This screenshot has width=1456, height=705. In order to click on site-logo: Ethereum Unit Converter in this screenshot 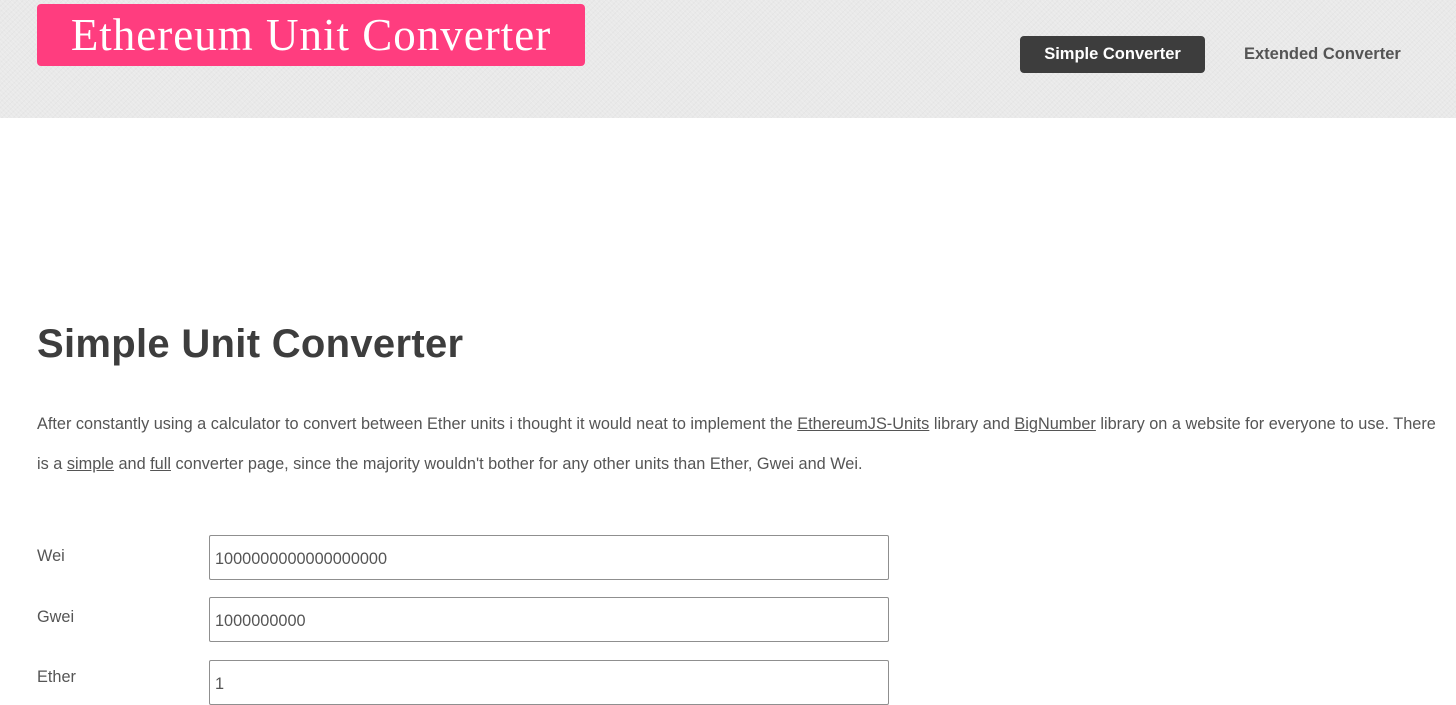, I will do `click(311, 35)`.